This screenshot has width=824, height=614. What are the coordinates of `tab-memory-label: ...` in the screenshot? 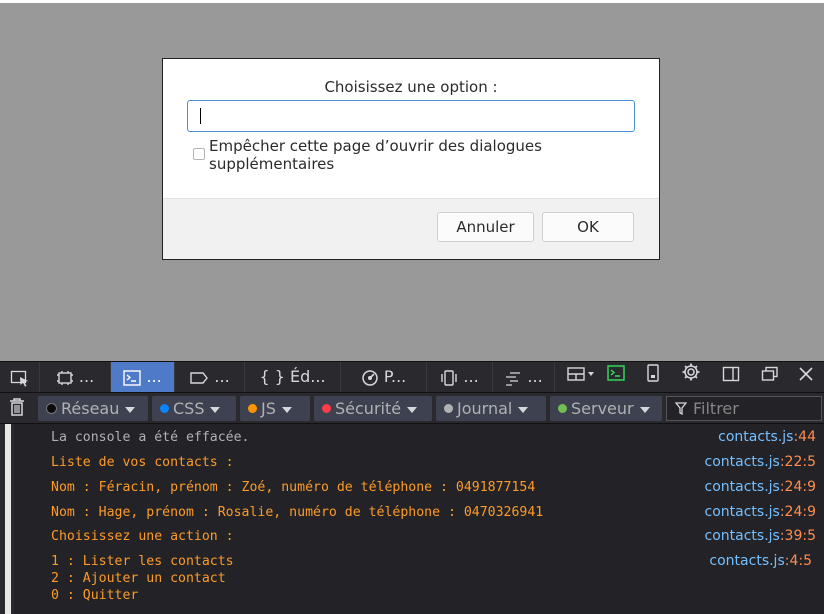 It's located at (471, 376).